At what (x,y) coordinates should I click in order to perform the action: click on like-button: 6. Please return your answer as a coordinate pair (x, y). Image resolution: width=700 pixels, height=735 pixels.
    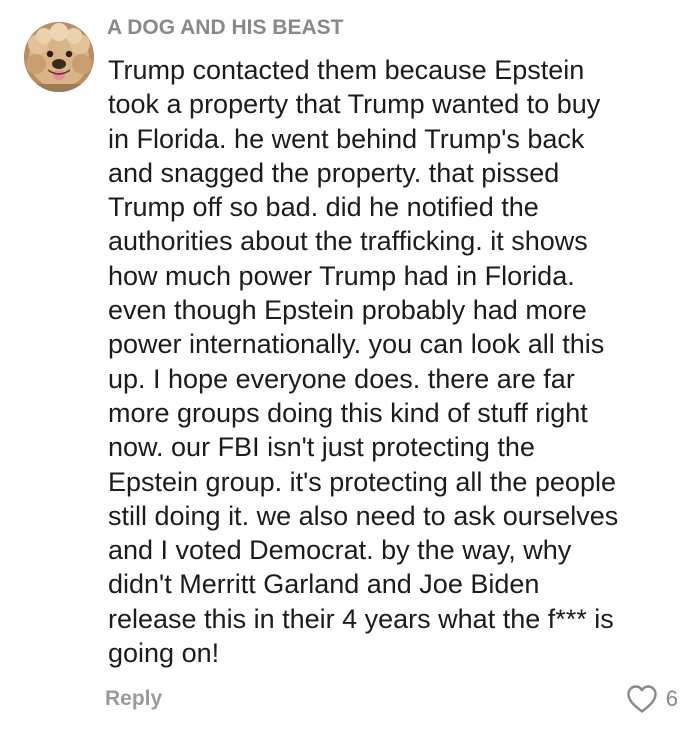
    Looking at the image, I should click on (652, 699).